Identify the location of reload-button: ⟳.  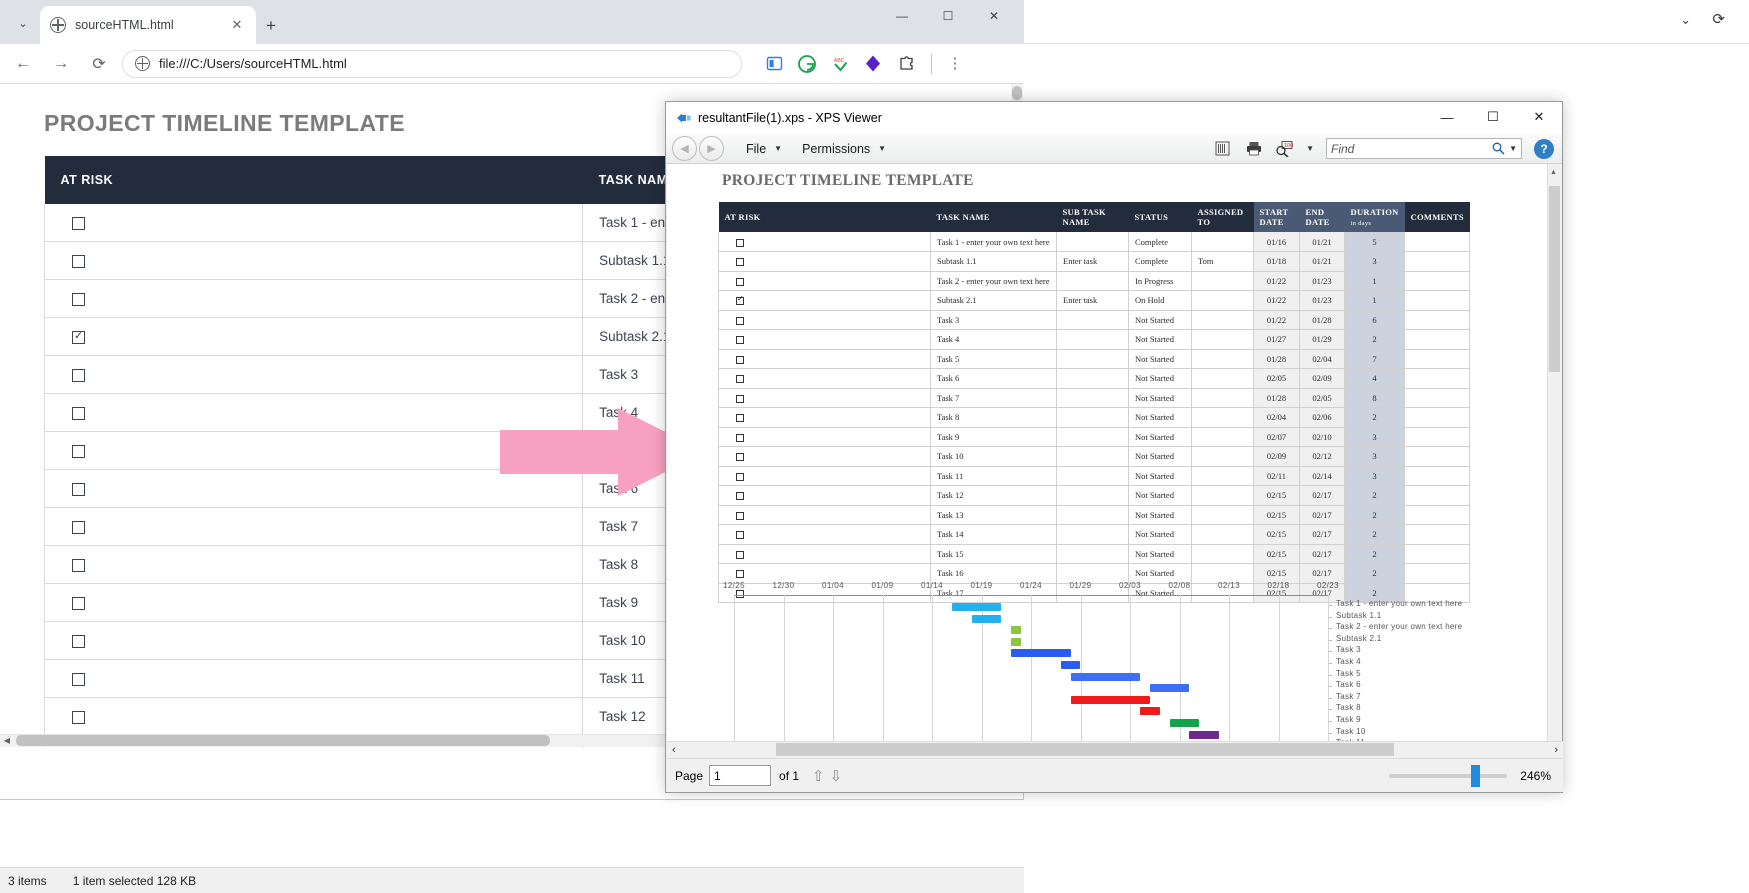
(99, 64).